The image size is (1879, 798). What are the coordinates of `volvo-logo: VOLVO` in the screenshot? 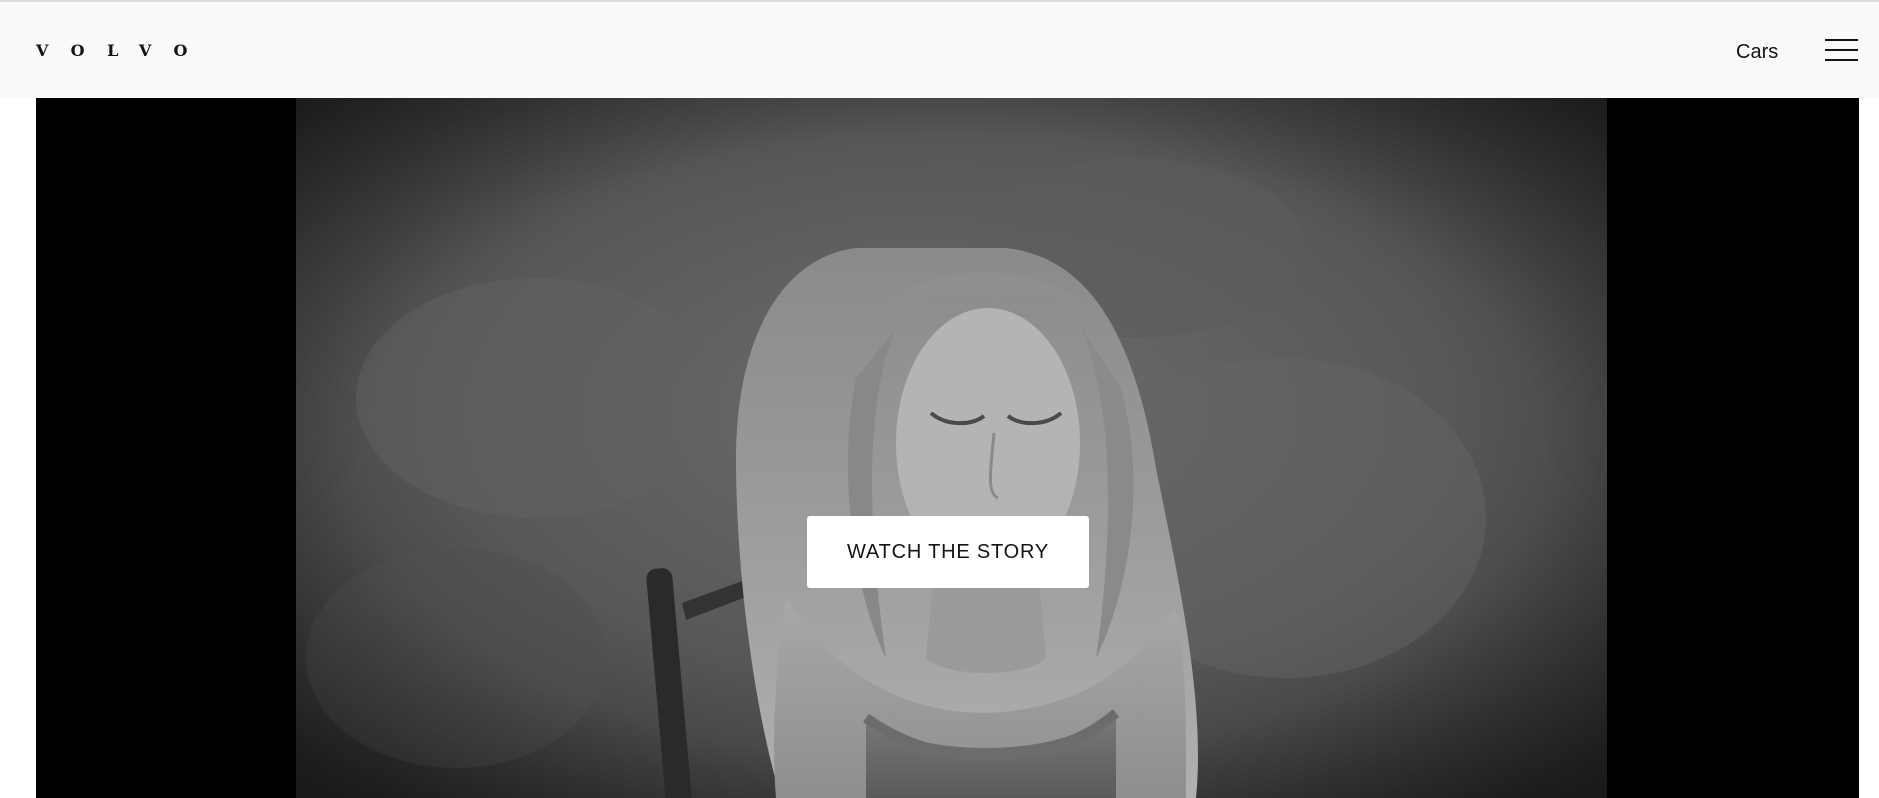 It's located at (123, 51).